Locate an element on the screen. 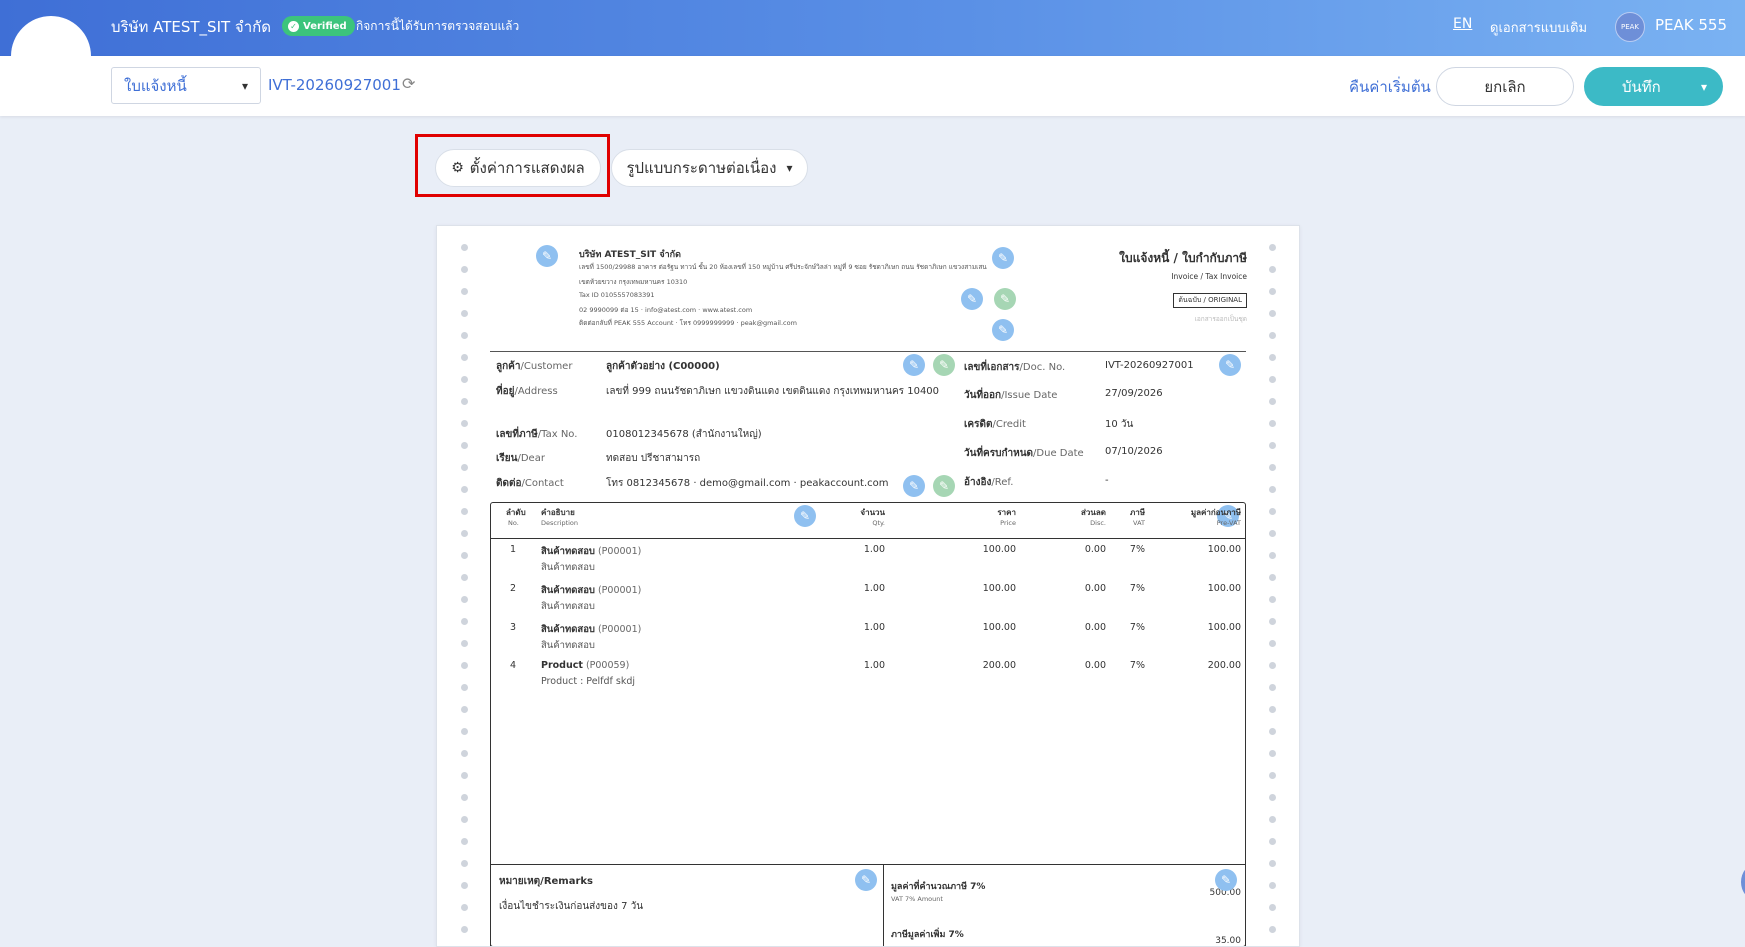  document-type-select: ใบแจ้งหนี้ ▾ is located at coordinates (186, 85).